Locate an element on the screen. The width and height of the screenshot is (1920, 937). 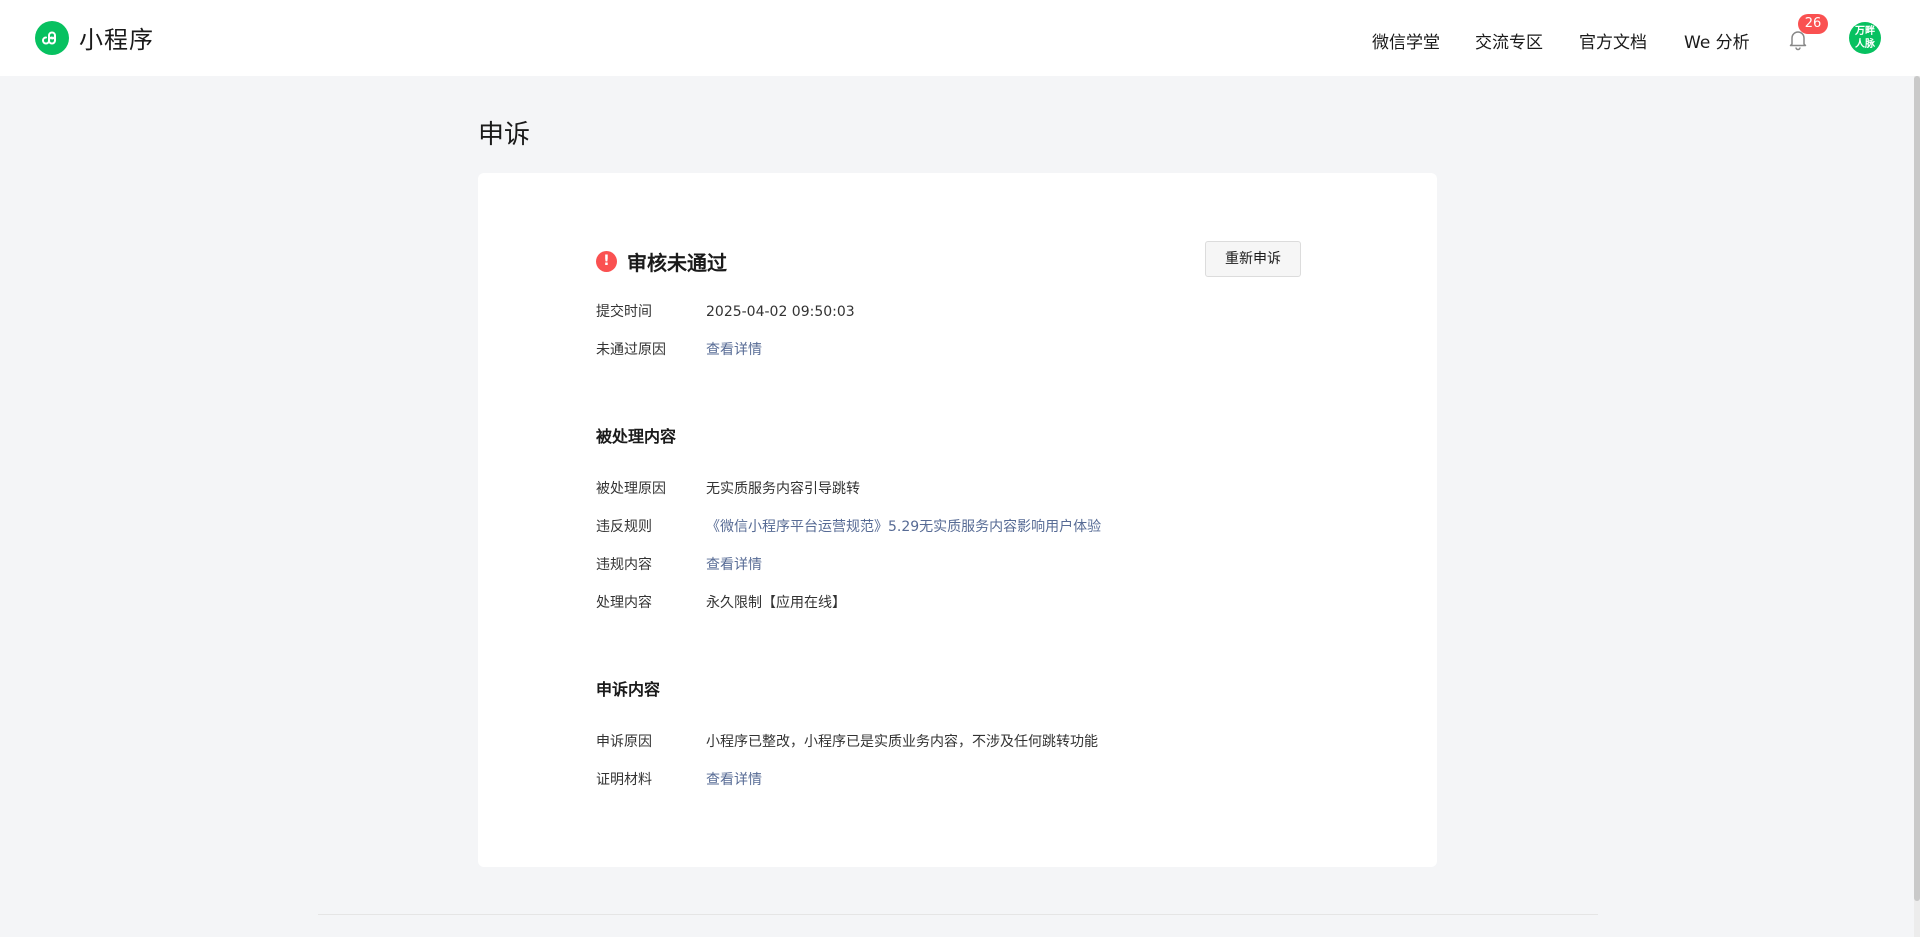
violated-rule-link: 《微信小程序平台运营规范》5.29无实质服务内容影响用户体验 is located at coordinates (903, 527).